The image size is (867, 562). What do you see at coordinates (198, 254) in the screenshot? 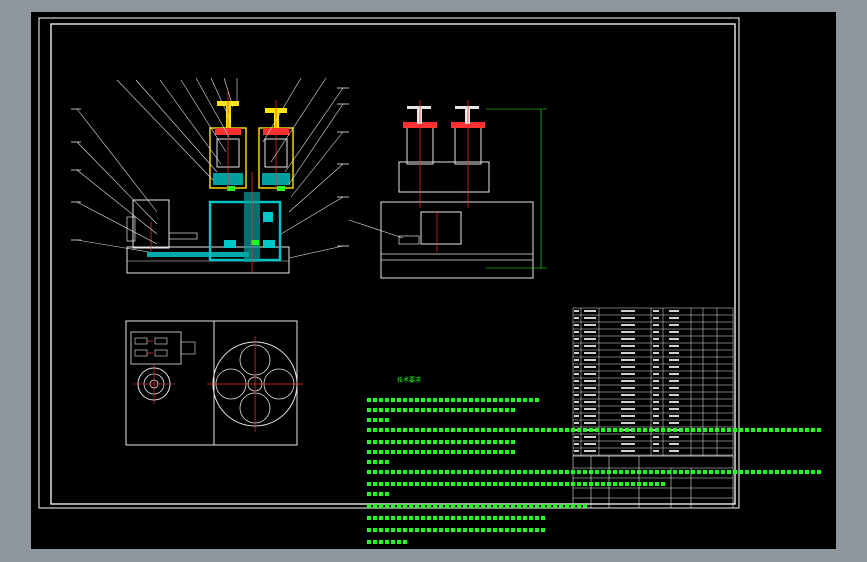
I see `feed-pipe` at bounding box center [198, 254].